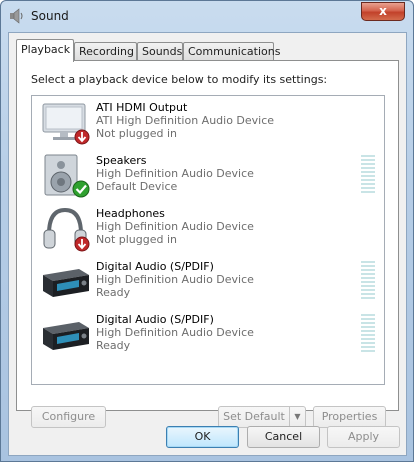 Image resolution: width=414 pixels, height=462 pixels. Describe the element at coordinates (202, 437) in the screenshot. I see `ok-button: OK` at that location.